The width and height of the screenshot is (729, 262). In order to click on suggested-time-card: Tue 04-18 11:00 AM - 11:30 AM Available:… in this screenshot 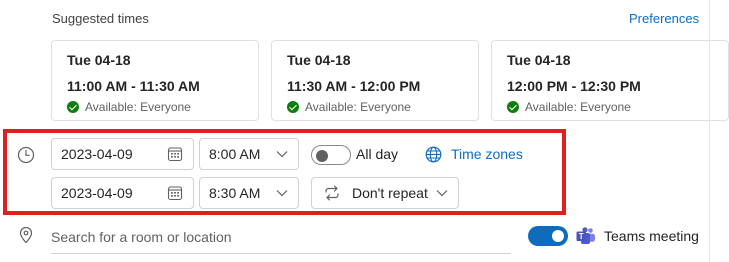, I will do `click(155, 80)`.